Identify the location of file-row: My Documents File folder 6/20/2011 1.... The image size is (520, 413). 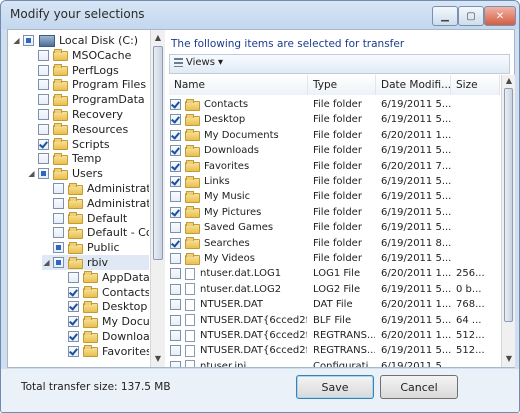
(334, 135).